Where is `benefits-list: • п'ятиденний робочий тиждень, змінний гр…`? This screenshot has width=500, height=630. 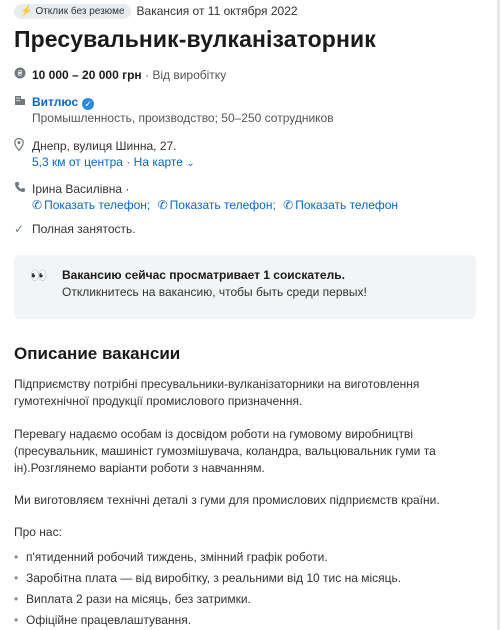 benefits-list: • п'ятиденний робочий тиждень, змінний гр… is located at coordinates (244, 588).